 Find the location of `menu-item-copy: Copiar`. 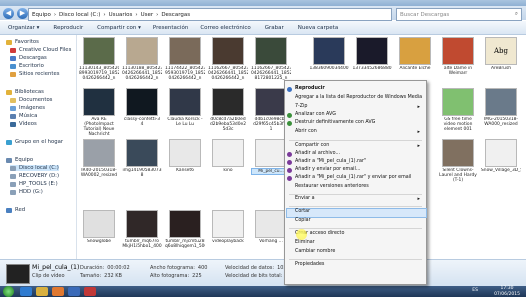

menu-item-copy: Copiar is located at coordinates (303, 220).